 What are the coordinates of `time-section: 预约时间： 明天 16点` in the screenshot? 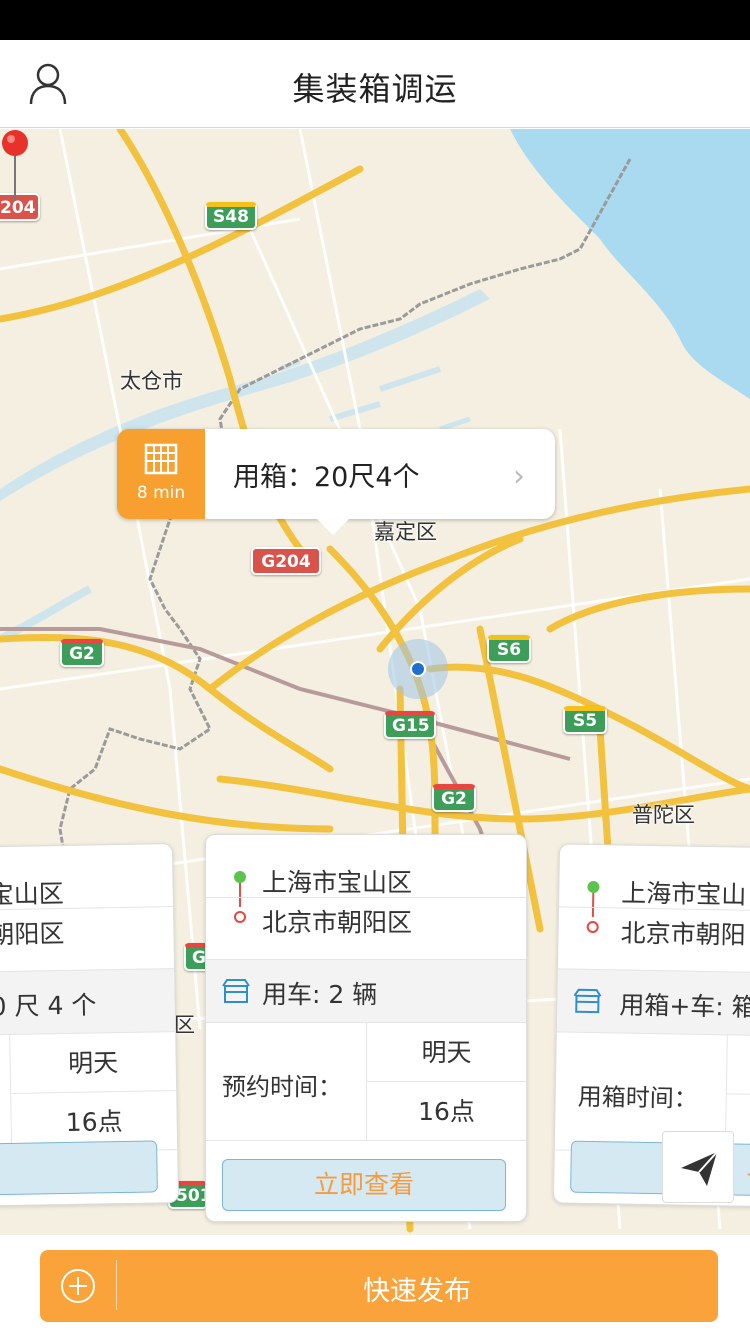 It's located at (366, 1082).